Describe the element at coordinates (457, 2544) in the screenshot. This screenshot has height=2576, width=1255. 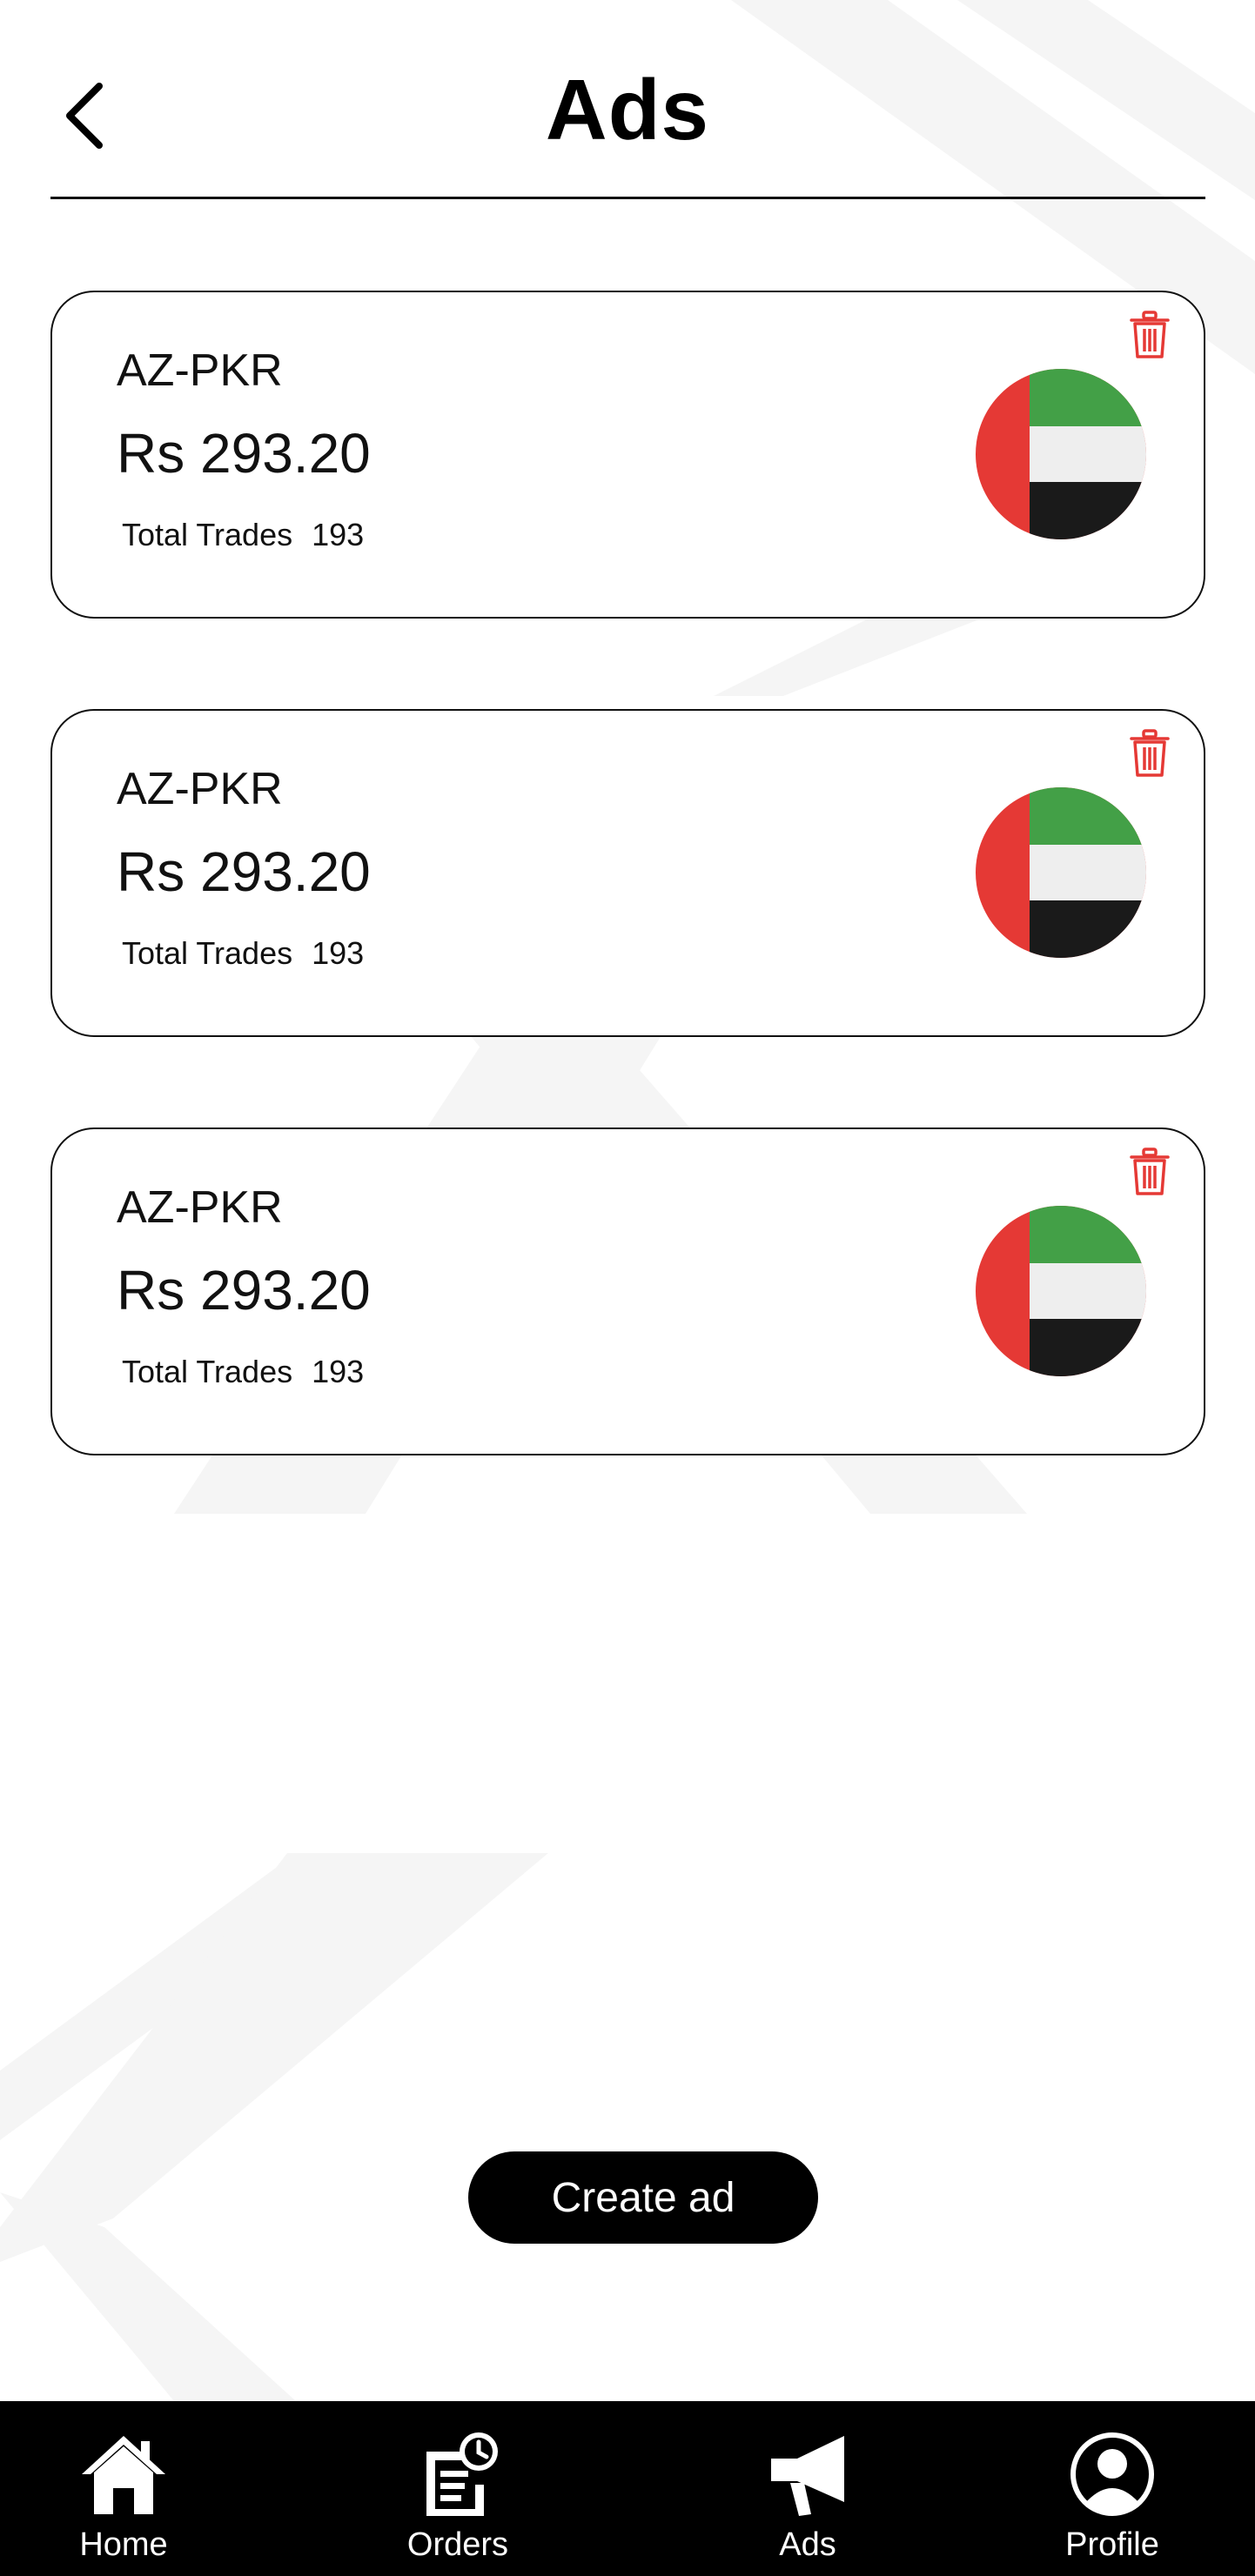
I see `nav-label-orders: Orders` at that location.